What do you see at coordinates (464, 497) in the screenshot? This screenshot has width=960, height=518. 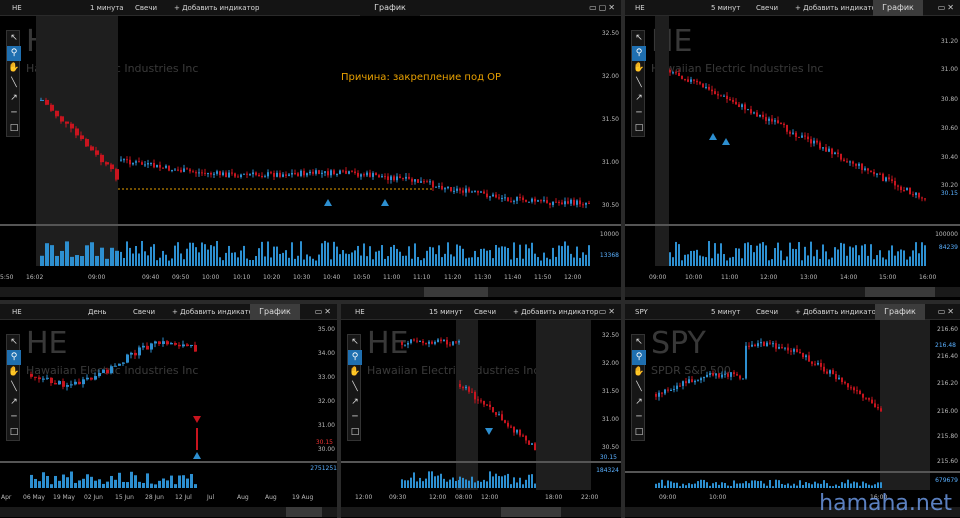 I see `time-label: 08:00` at bounding box center [464, 497].